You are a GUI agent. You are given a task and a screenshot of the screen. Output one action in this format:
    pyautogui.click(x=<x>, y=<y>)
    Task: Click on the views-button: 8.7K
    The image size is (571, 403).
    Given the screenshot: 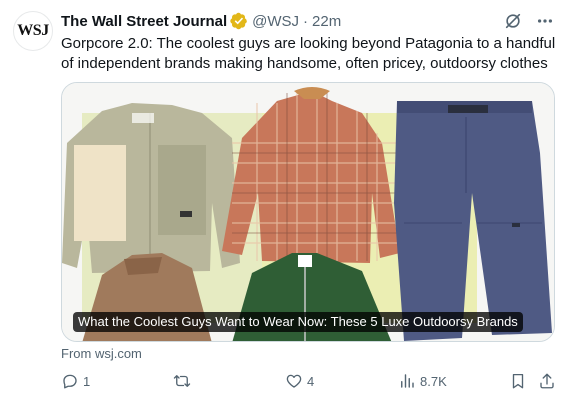 What is the action you would take?
    pyautogui.click(x=422, y=381)
    